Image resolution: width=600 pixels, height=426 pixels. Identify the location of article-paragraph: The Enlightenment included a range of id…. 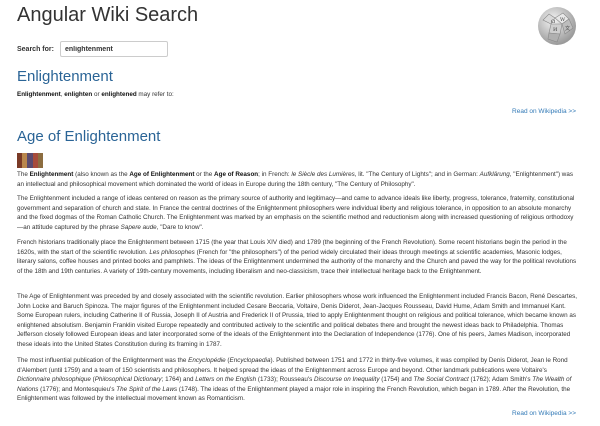
(296, 213).